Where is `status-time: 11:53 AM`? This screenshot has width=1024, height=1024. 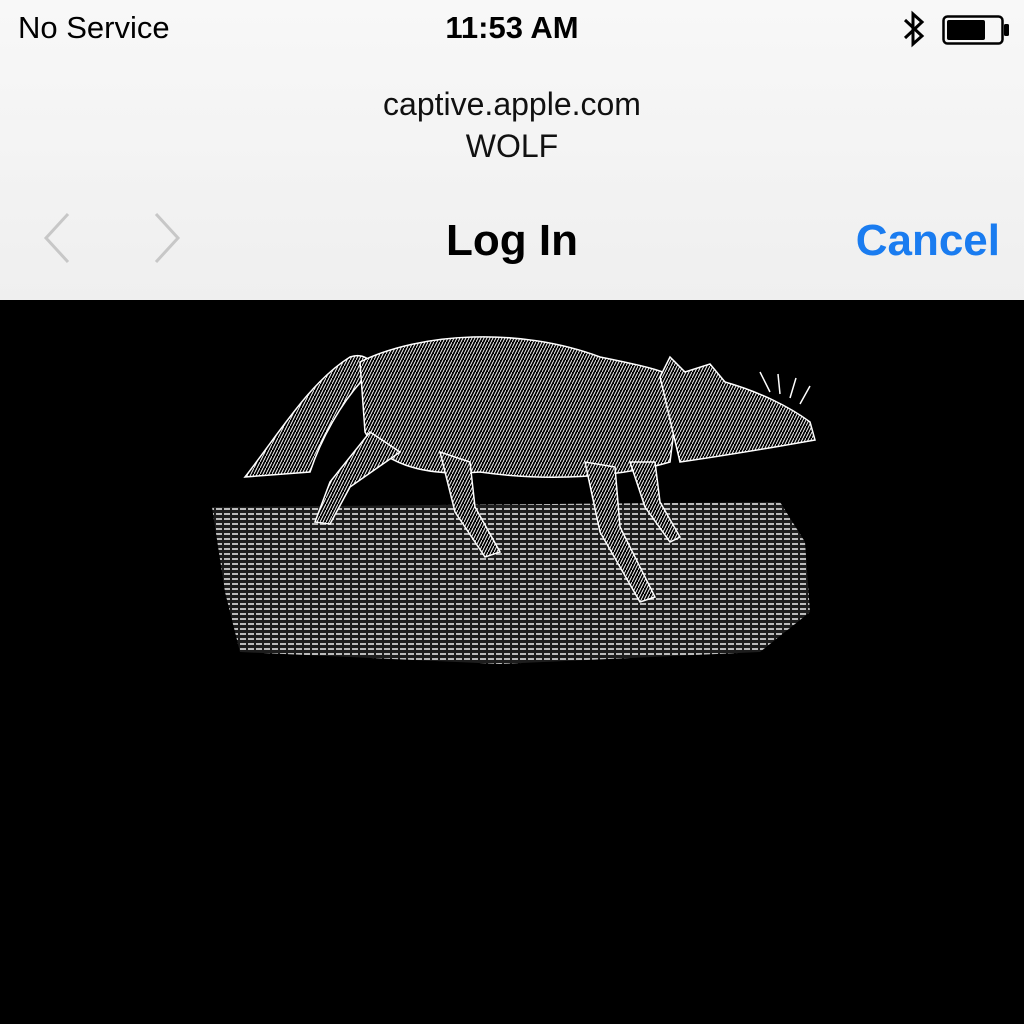 status-time: 11:53 AM is located at coordinates (512, 27).